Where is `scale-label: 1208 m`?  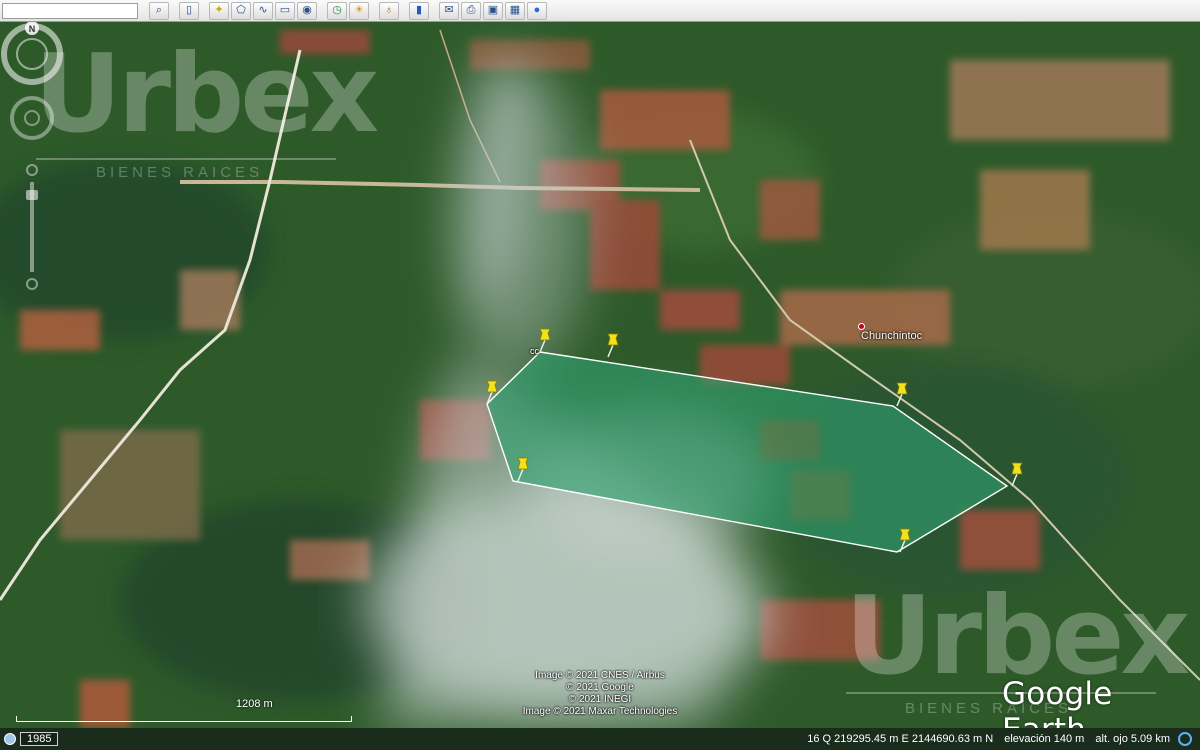 scale-label: 1208 m is located at coordinates (254, 704).